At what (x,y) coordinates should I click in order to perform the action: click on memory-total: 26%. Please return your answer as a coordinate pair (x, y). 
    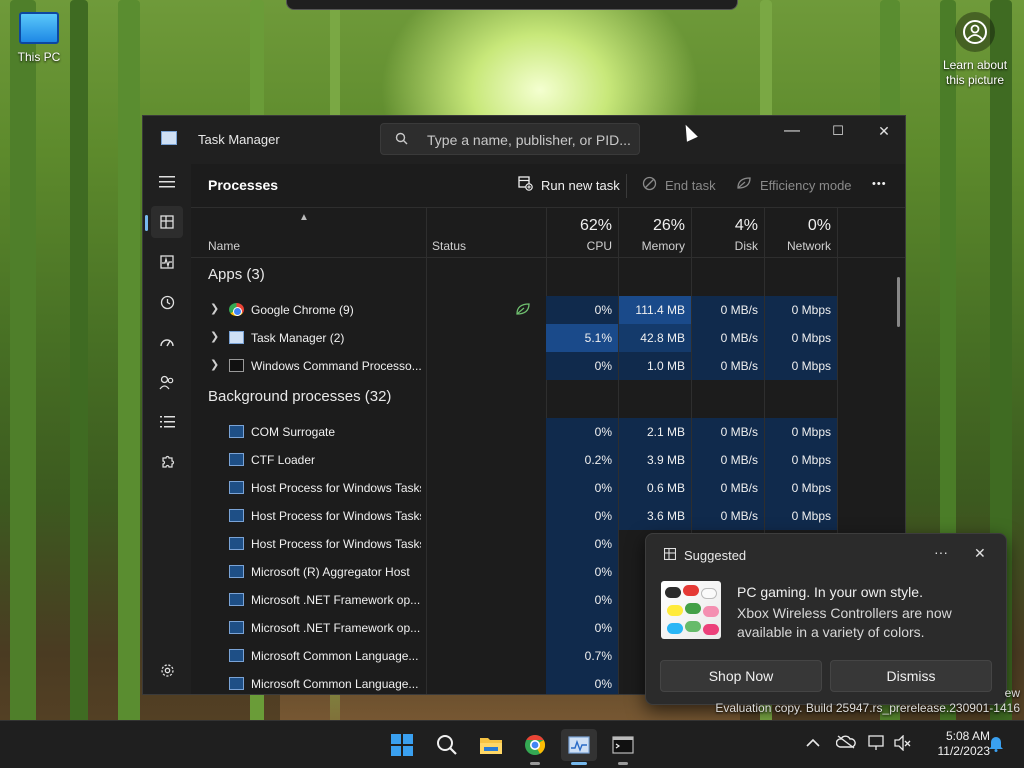
    Looking at the image, I should click on (668, 225).